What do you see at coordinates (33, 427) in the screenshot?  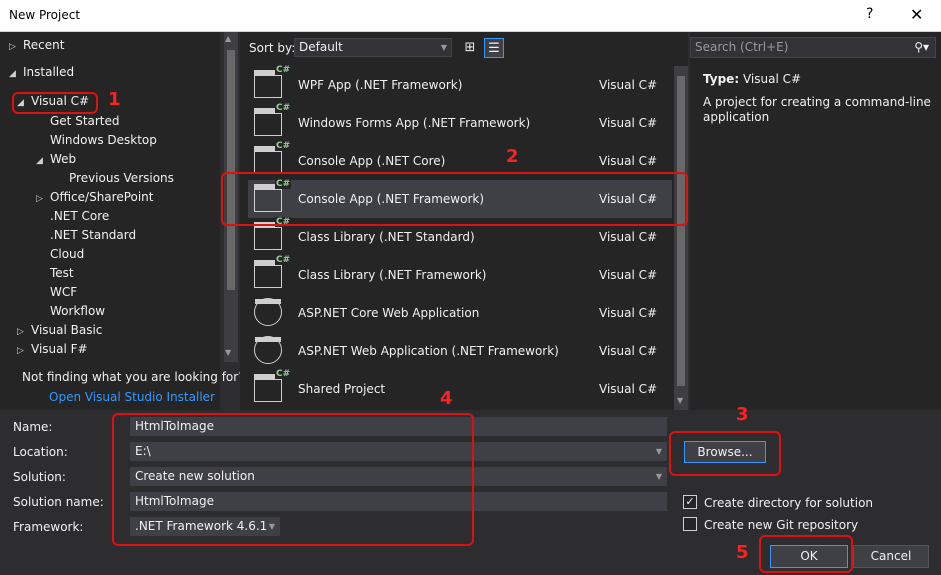 I see `name-label: Name:` at bounding box center [33, 427].